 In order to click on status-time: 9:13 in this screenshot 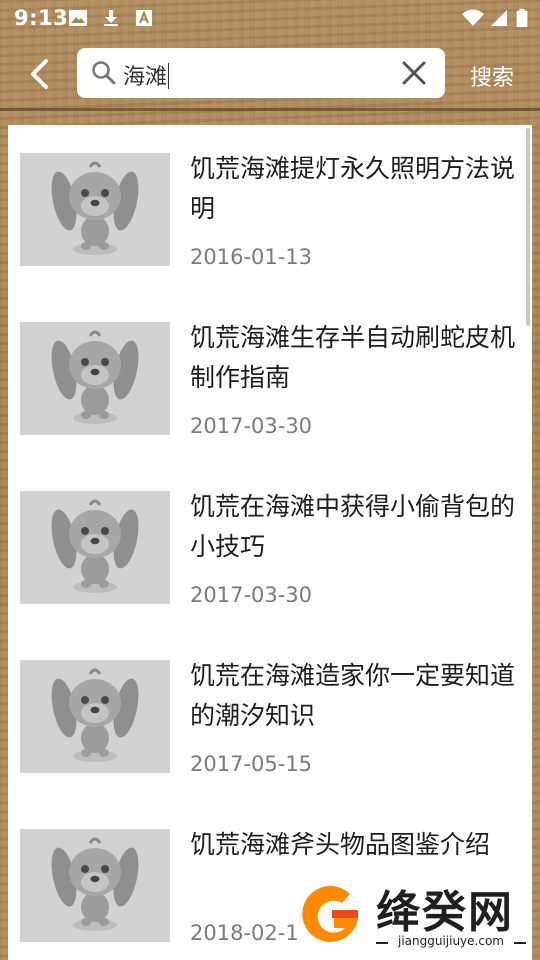, I will do `click(41, 18)`.